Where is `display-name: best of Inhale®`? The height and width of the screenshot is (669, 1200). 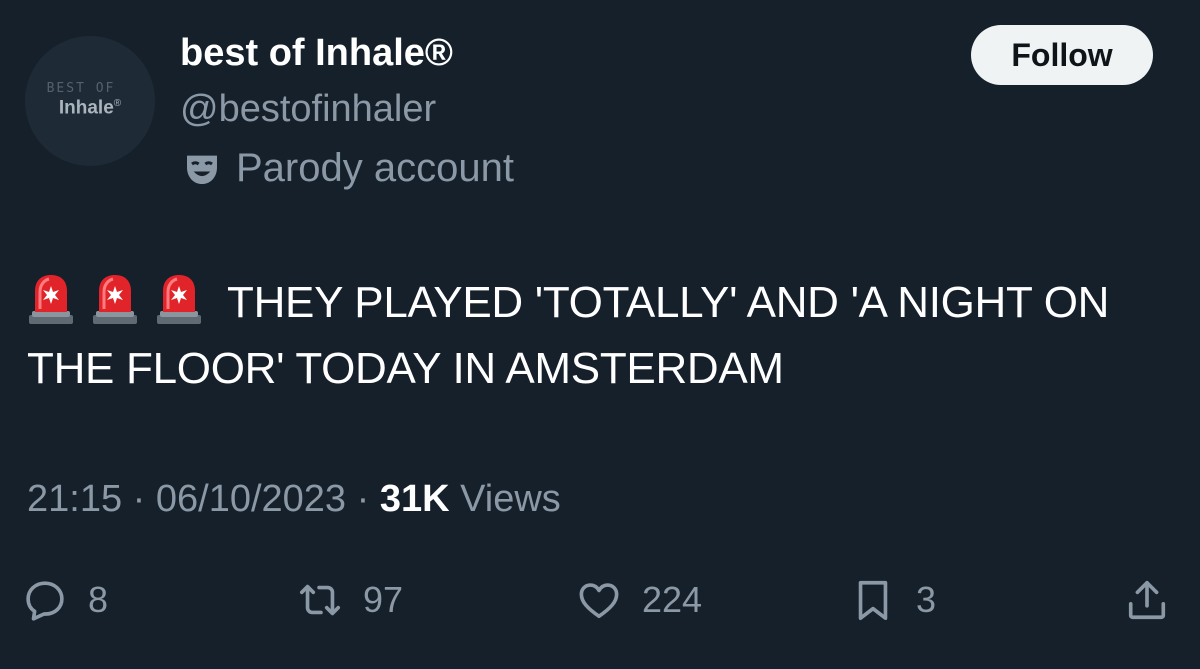
display-name: best of Inhale® is located at coordinates (316, 53).